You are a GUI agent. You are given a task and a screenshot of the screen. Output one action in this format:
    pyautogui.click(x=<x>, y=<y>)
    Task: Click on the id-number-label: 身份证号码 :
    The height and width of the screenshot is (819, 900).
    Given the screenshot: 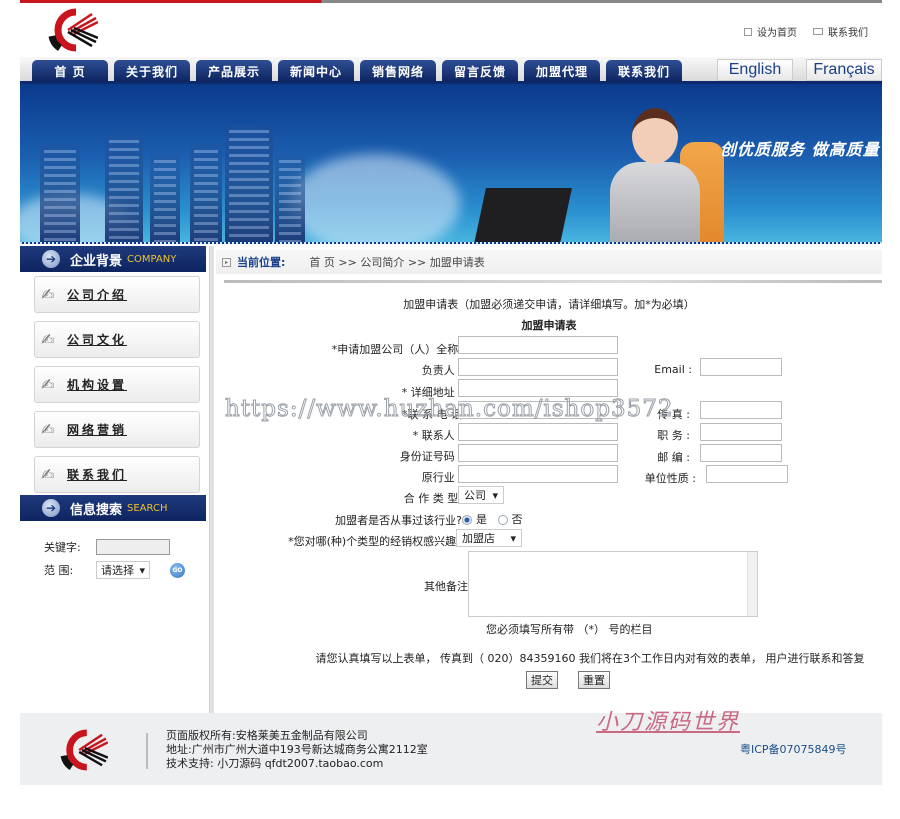 What is the action you would take?
    pyautogui.click(x=430, y=456)
    